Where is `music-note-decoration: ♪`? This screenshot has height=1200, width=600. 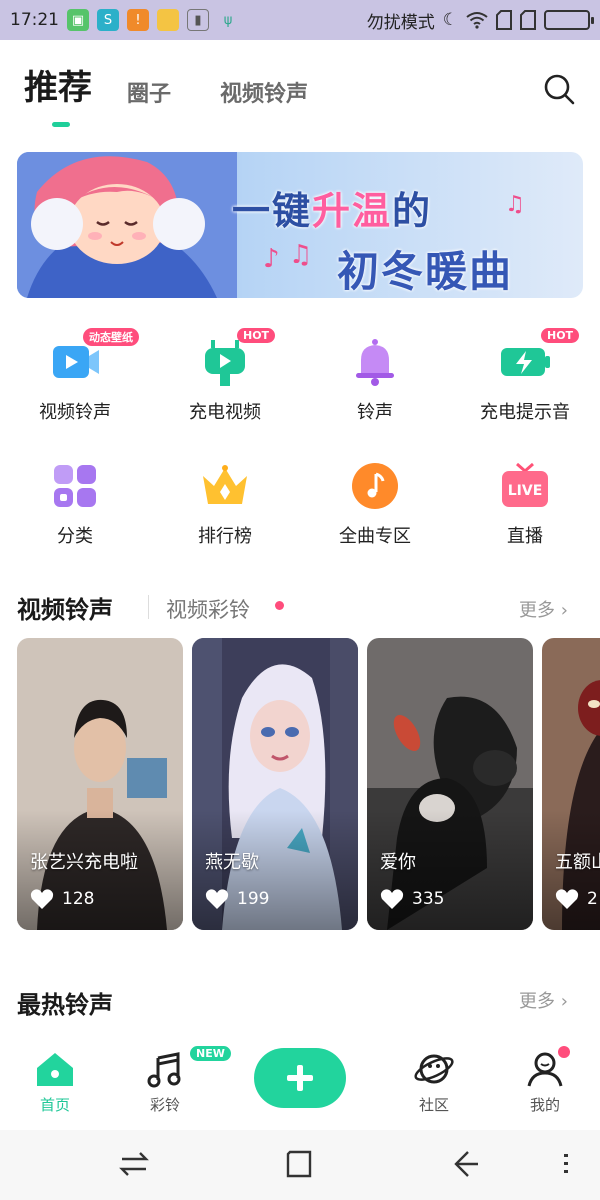
music-note-decoration: ♪ is located at coordinates (271, 259).